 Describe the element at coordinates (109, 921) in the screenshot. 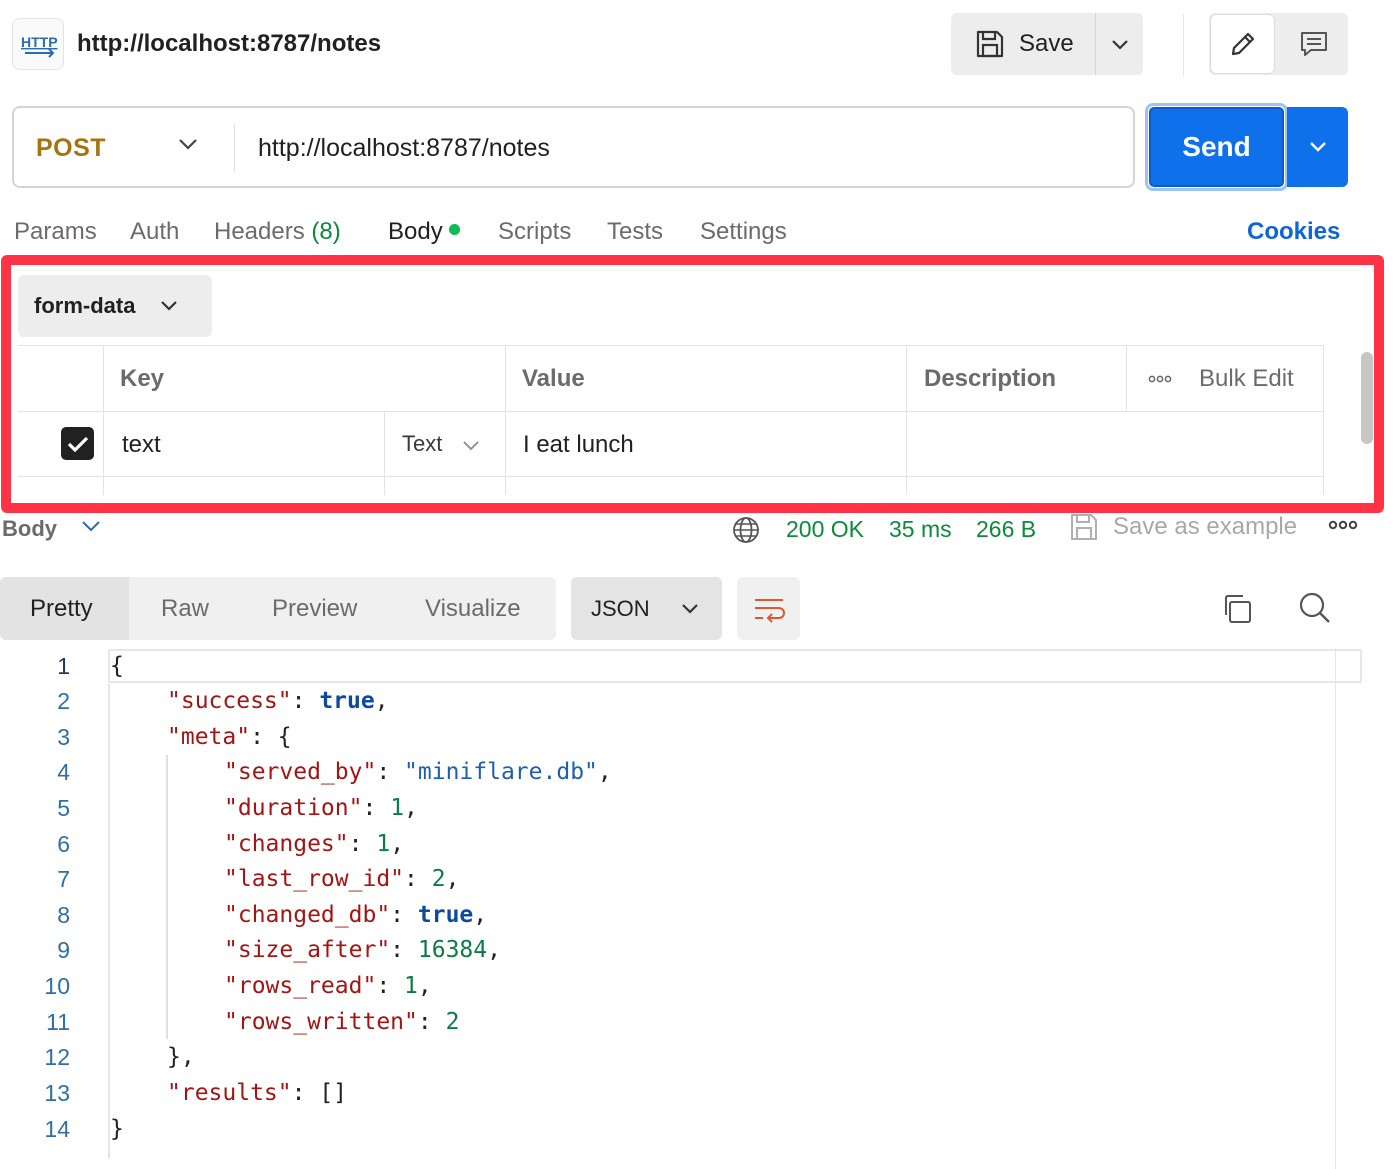

I see `code-gutter-guide` at that location.